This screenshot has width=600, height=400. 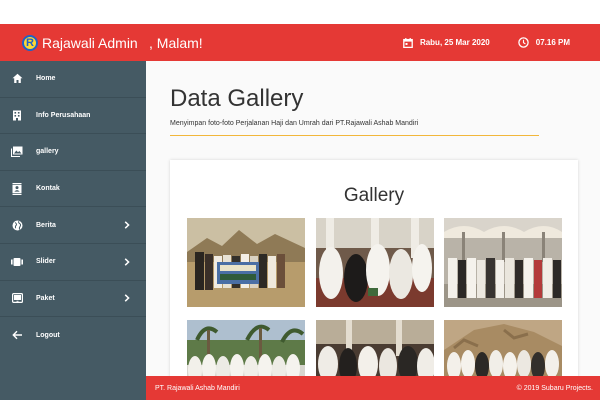 What do you see at coordinates (523, 42) in the screenshot?
I see `clock-icon` at bounding box center [523, 42].